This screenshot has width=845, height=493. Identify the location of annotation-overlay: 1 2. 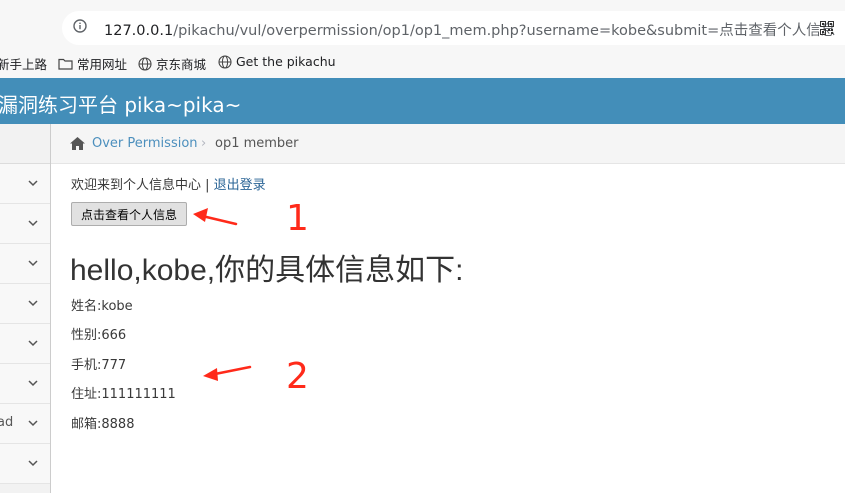
(251, 297).